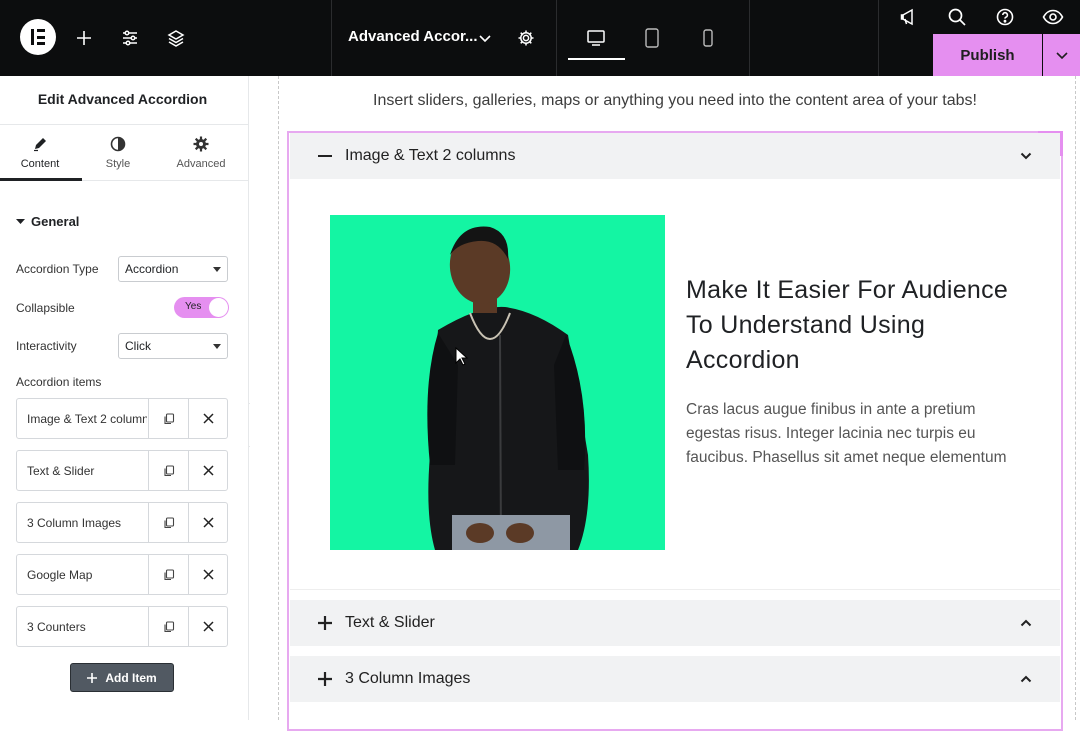  What do you see at coordinates (41, 179) in the screenshot?
I see `active-tab-indicator` at bounding box center [41, 179].